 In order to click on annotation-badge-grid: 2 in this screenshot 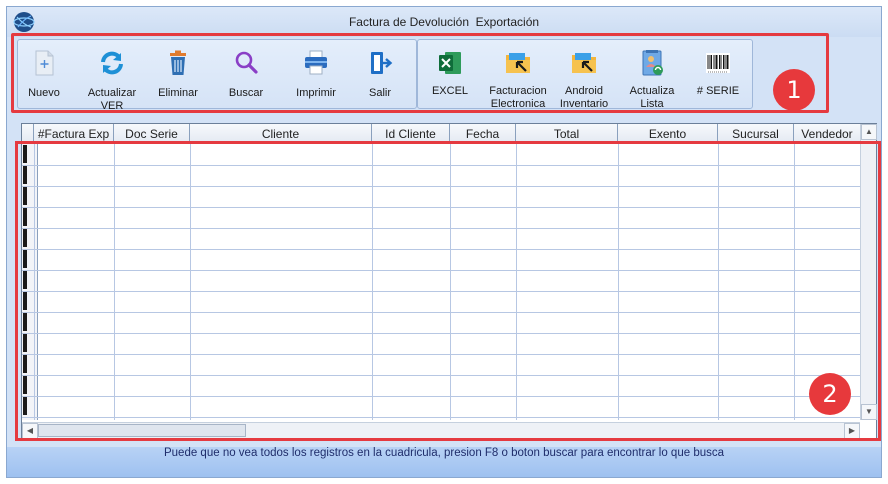, I will do `click(830, 394)`.